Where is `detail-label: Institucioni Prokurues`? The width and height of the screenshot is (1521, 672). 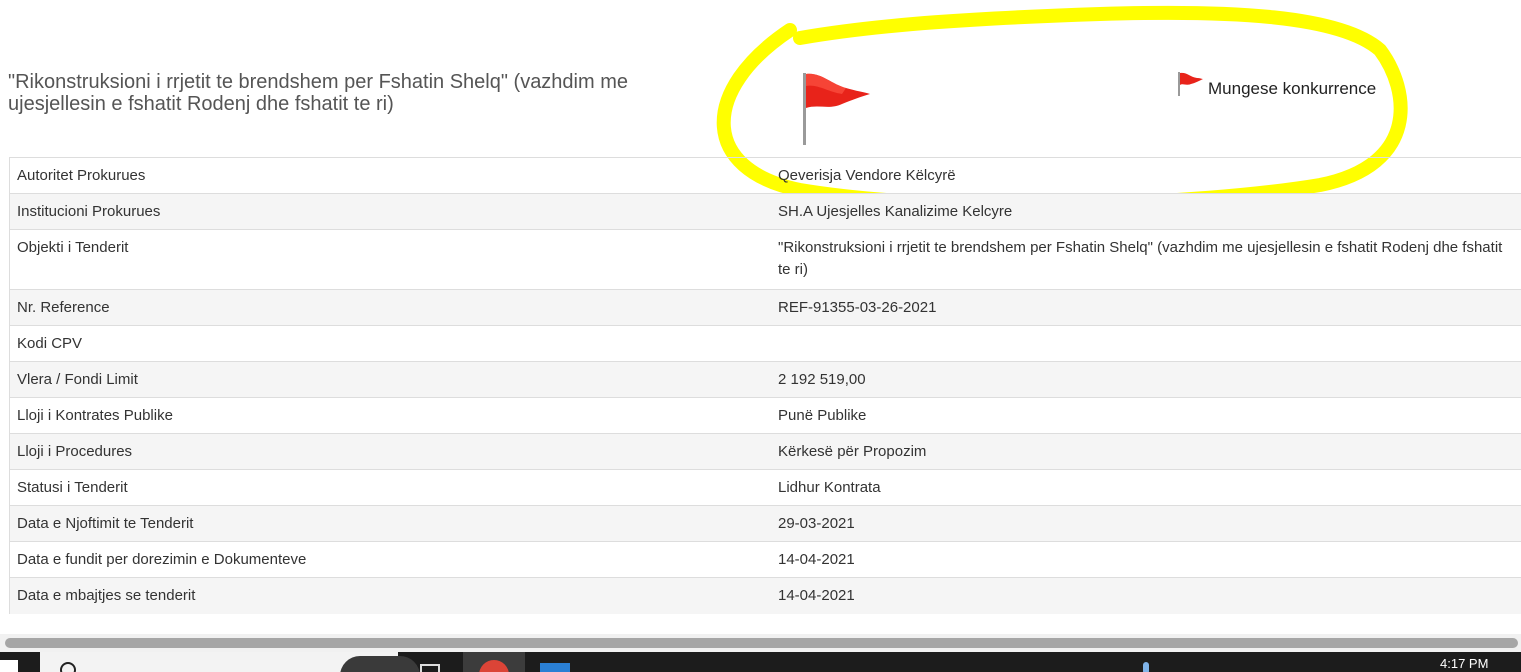
detail-label: Institucioni Prokurues is located at coordinates (390, 211).